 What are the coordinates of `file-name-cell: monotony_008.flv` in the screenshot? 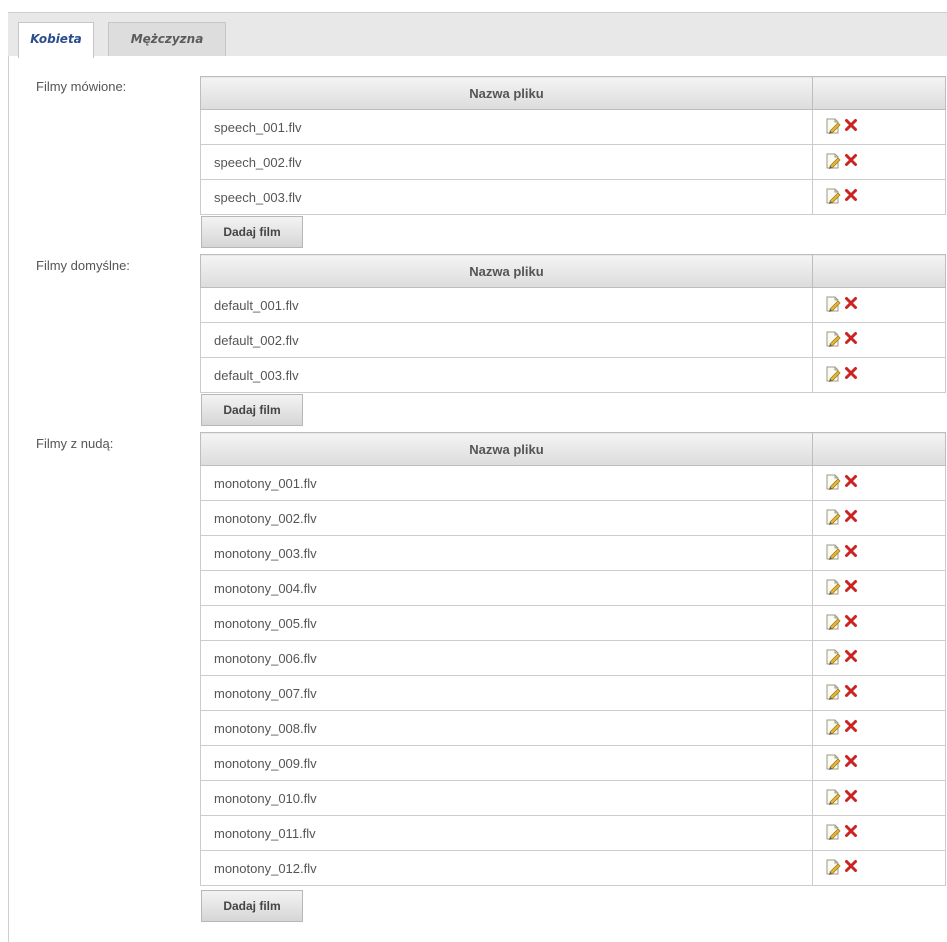 It's located at (506, 728).